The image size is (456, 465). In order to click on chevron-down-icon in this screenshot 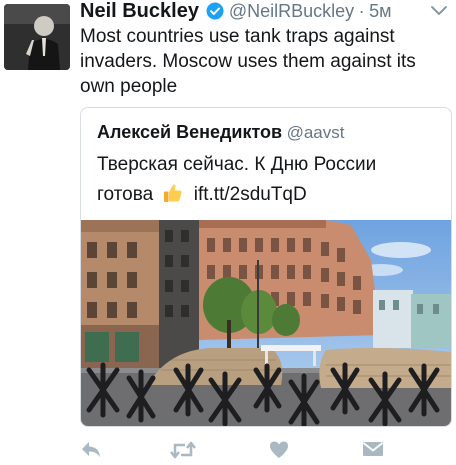, I will do `click(439, 13)`.